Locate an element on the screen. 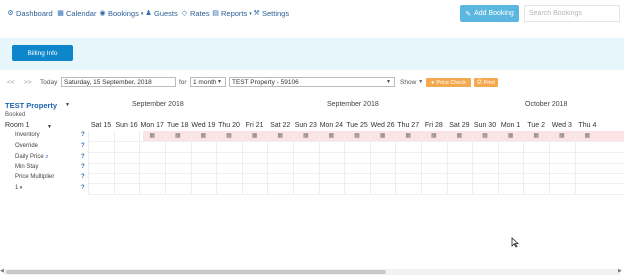 The image size is (624, 276). property-title: TEST Property is located at coordinates (31, 105).